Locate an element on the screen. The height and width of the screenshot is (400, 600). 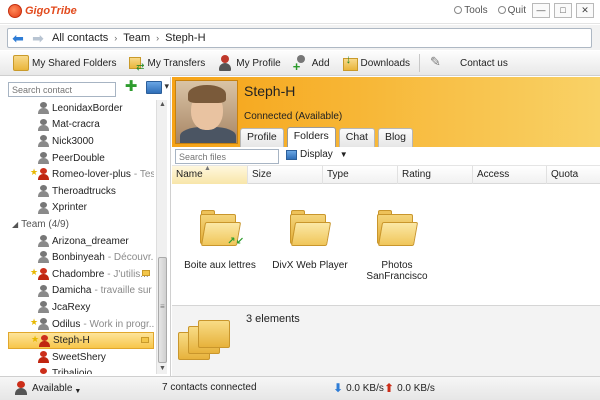
download-rate: ⬇ 0.0 KB/s is located at coordinates (358, 388).